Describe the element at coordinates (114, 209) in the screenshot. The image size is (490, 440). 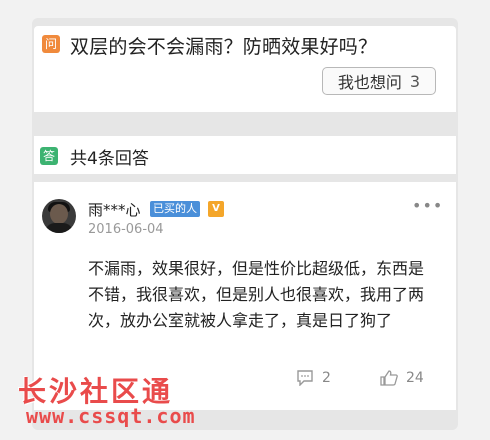
I see `answer-user-name: 雨***心` at that location.